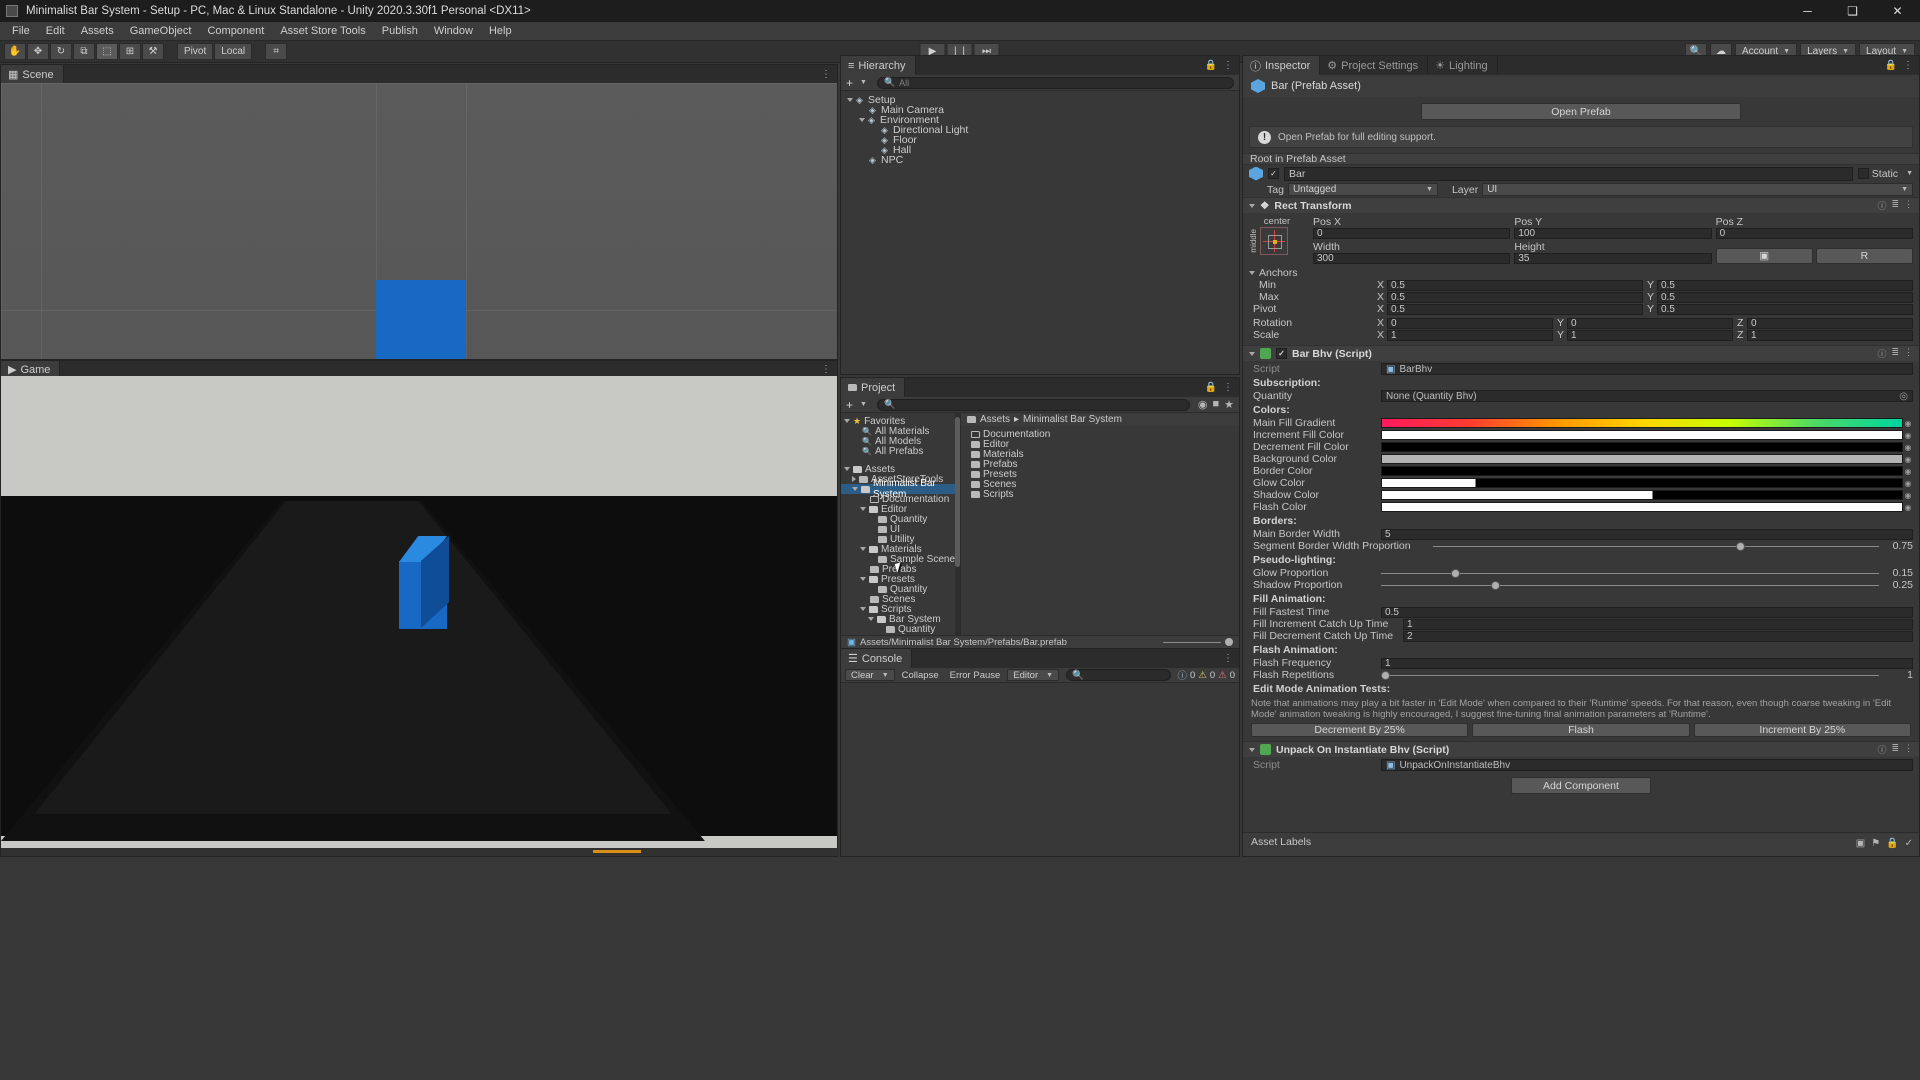 The width and height of the screenshot is (1920, 1080). I want to click on blueprint-mode-button: ▣, so click(1764, 256).